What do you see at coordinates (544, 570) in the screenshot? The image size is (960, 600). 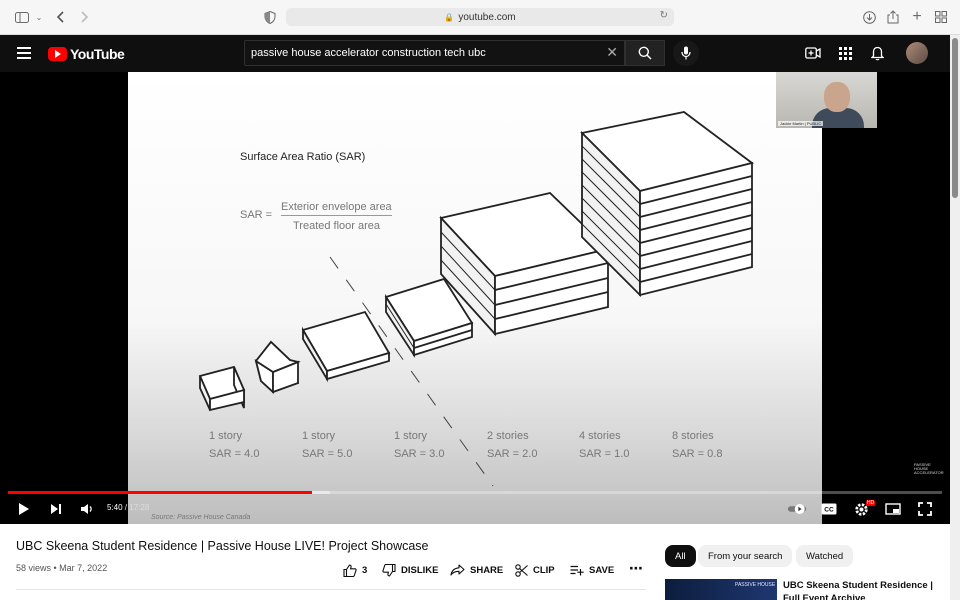 I see `clip-label: CLIP` at bounding box center [544, 570].